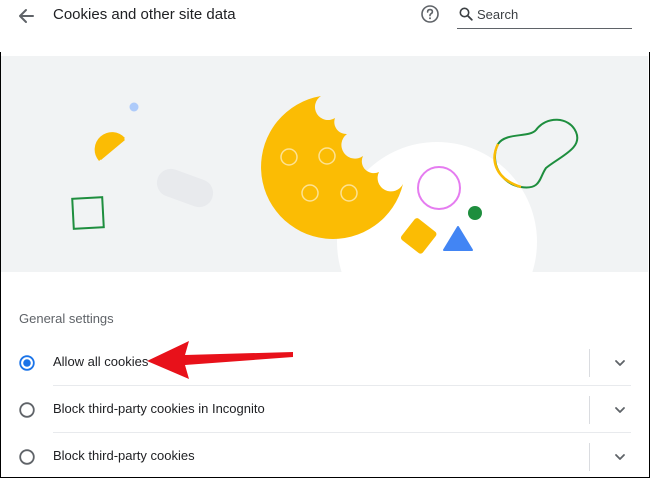 Image resolution: width=650 pixels, height=479 pixels. What do you see at coordinates (144, 14) in the screenshot?
I see `page-title: Cookies and other site data` at bounding box center [144, 14].